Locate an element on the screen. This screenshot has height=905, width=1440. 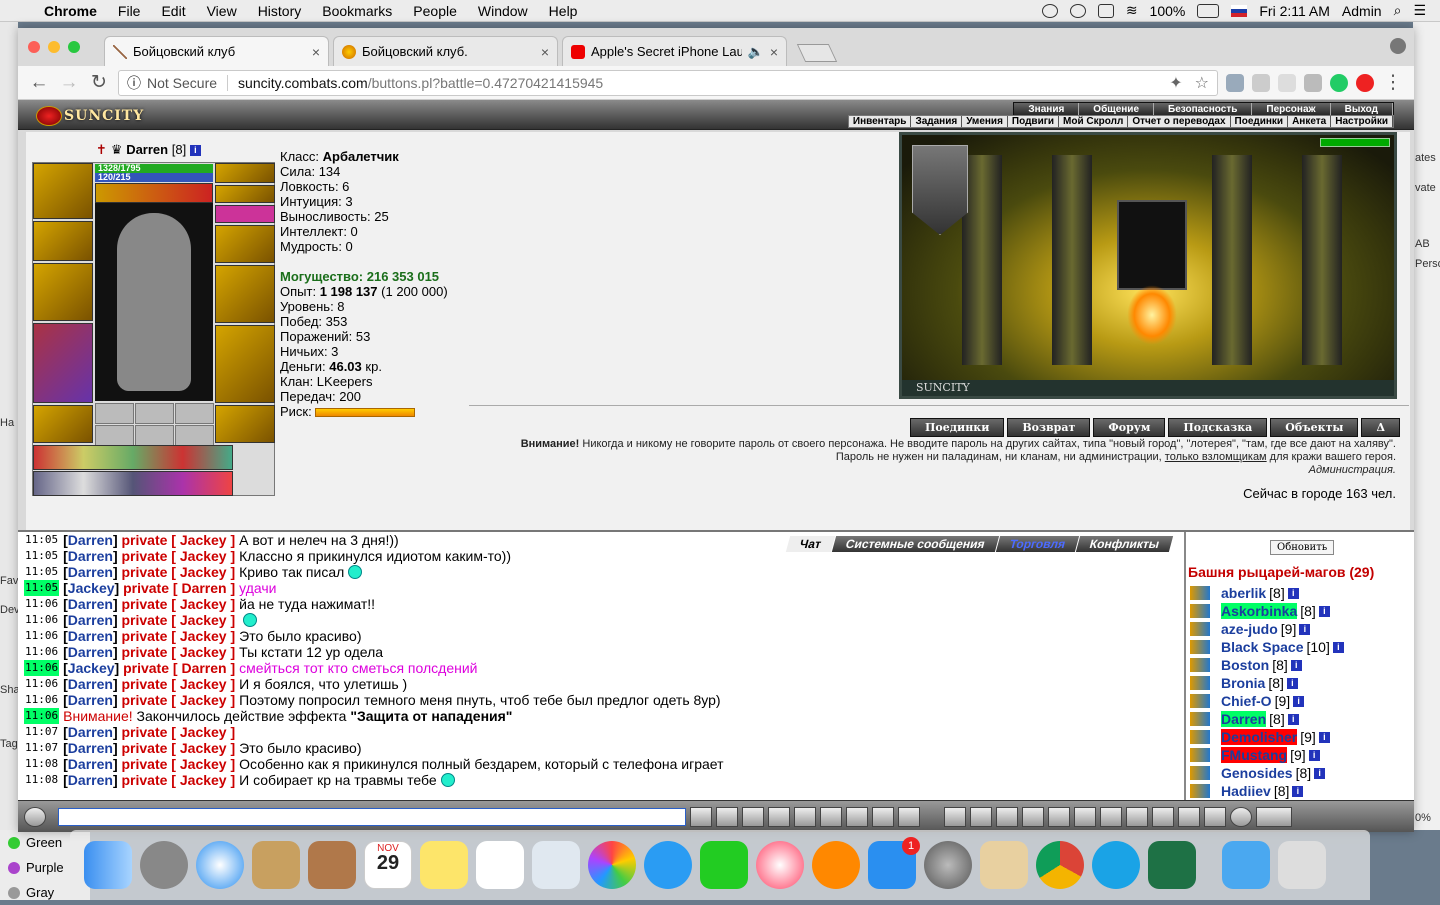
player-name: FMustang is located at coordinates (1254, 755).